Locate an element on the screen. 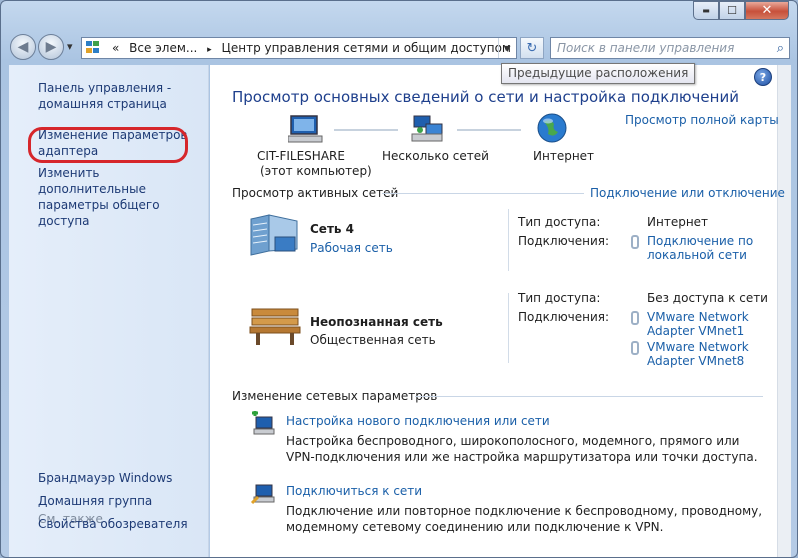  breadcrumb-network-center: Центр управления сетями и общим доступом is located at coordinates (366, 48).